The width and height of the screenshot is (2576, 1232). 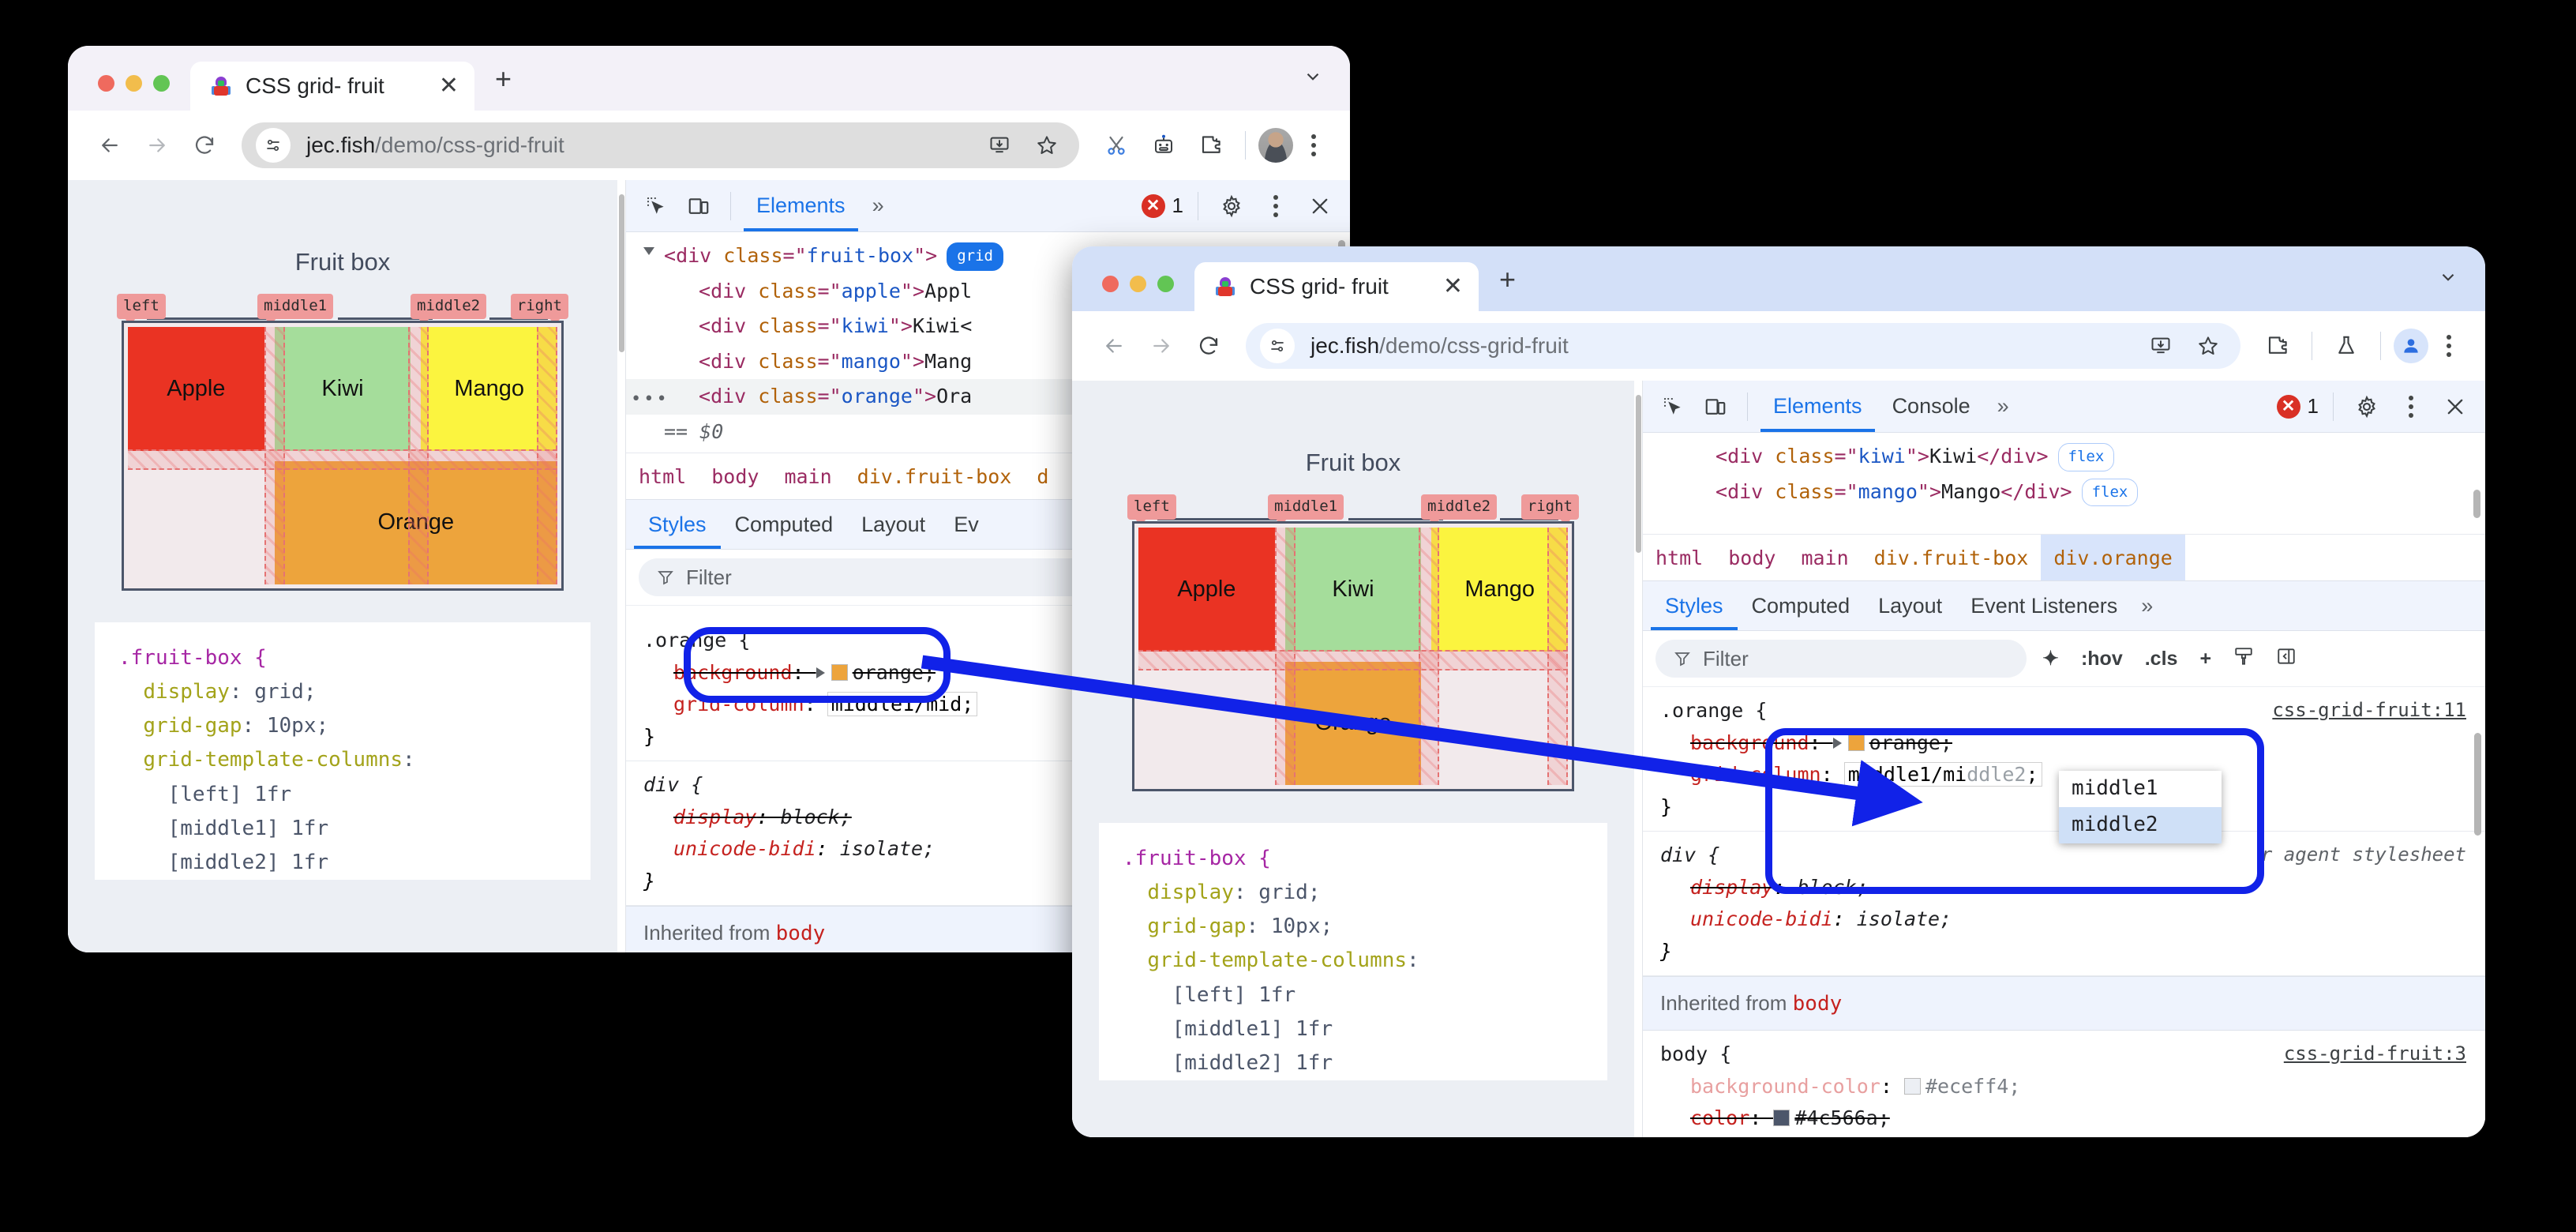 What do you see at coordinates (1931, 406) in the screenshot?
I see `devtools-tab-console: Console` at bounding box center [1931, 406].